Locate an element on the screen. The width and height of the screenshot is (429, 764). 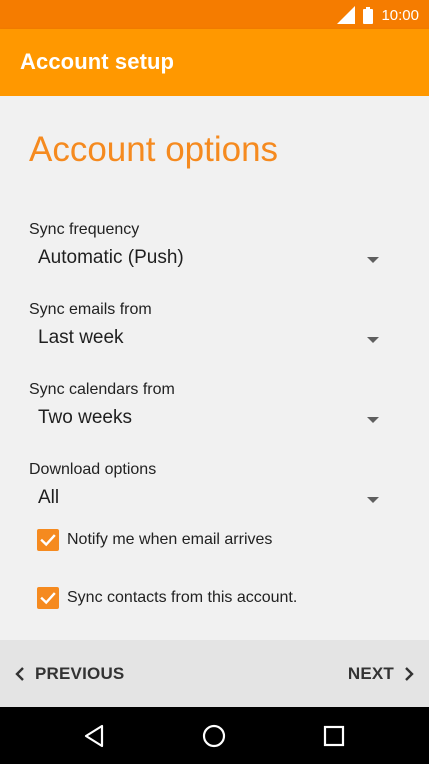
notify-email-checkbox is located at coordinates (48, 540).